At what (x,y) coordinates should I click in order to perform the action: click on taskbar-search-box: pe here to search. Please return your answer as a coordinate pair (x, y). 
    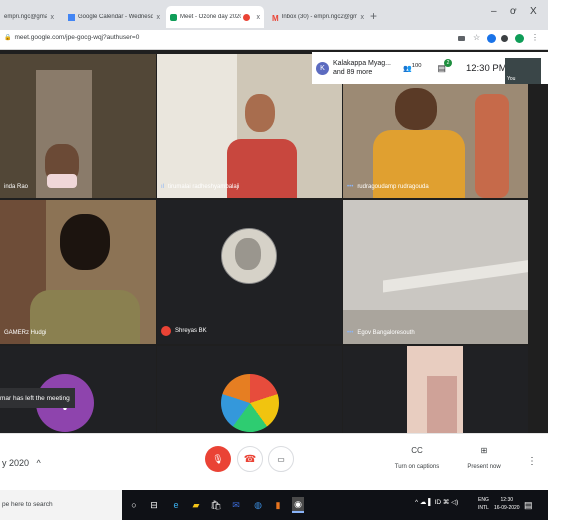
    Looking at the image, I should click on (61, 505).